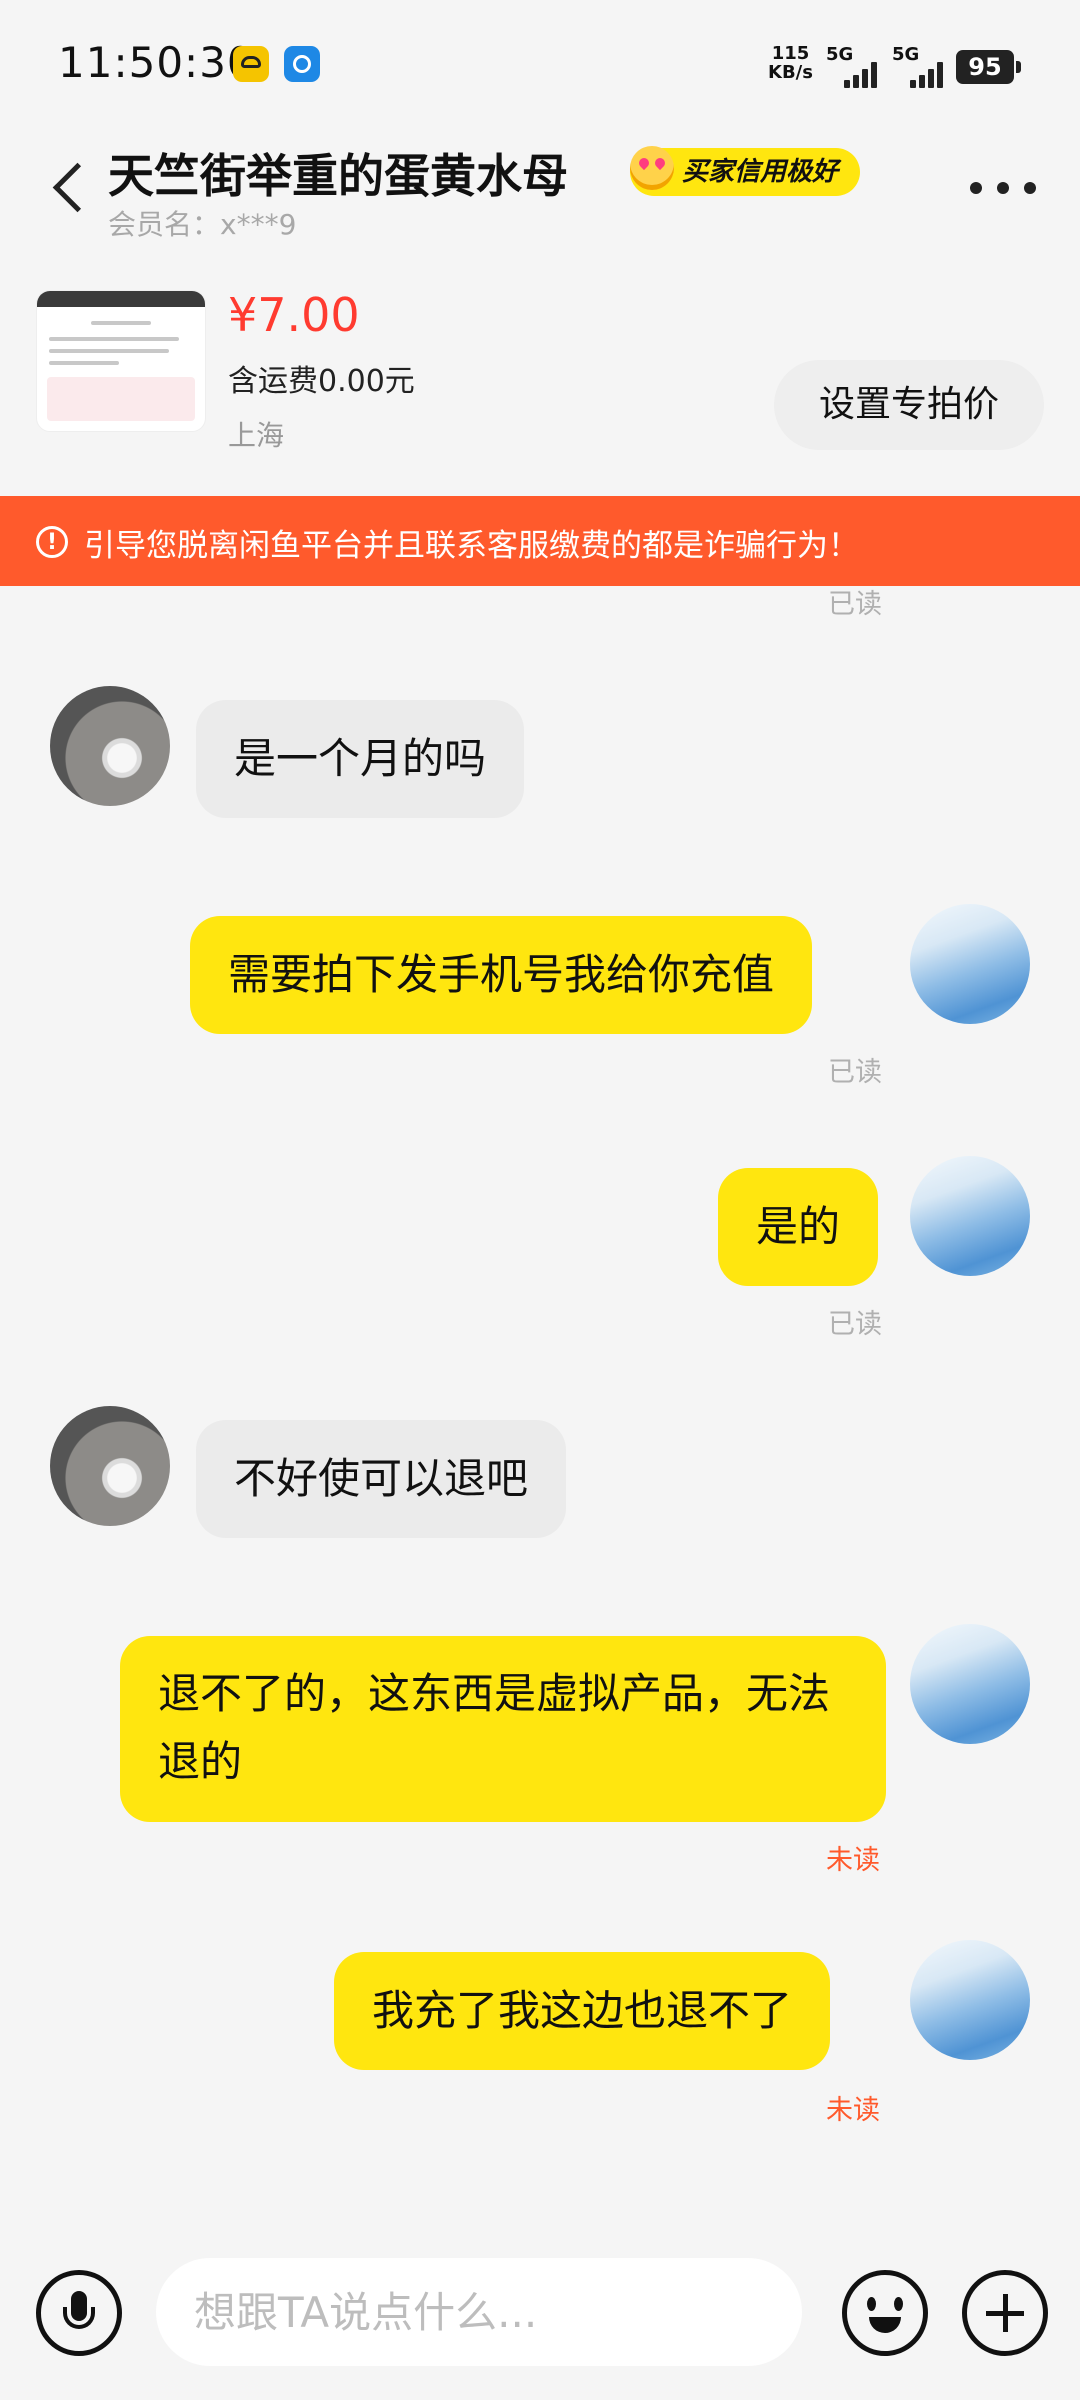 The height and width of the screenshot is (2400, 1080). What do you see at coordinates (73, 188) in the screenshot?
I see `back-arrow-icon` at bounding box center [73, 188].